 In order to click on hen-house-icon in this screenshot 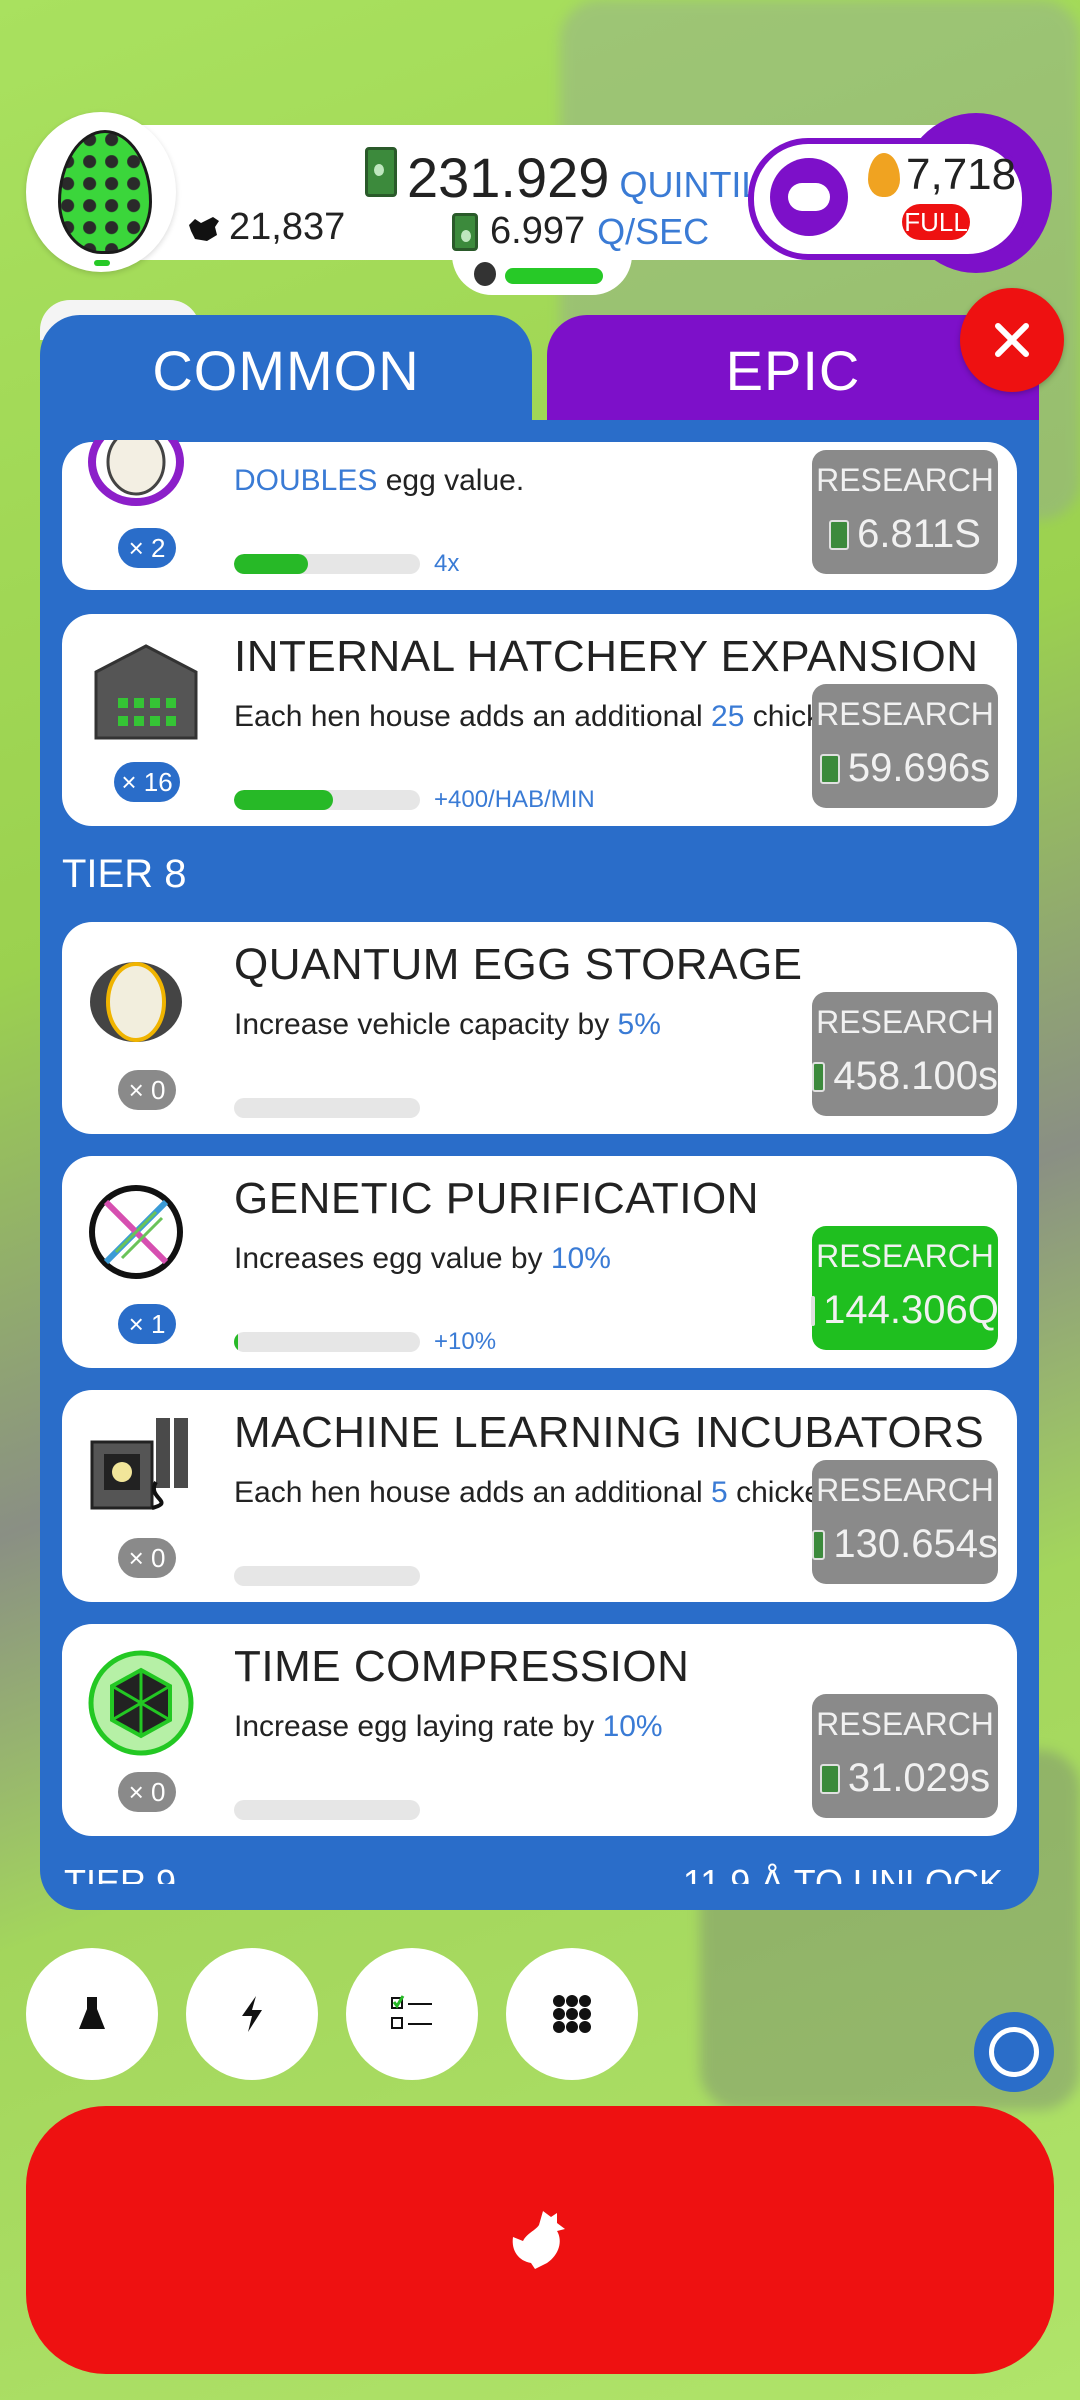, I will do `click(146, 692)`.